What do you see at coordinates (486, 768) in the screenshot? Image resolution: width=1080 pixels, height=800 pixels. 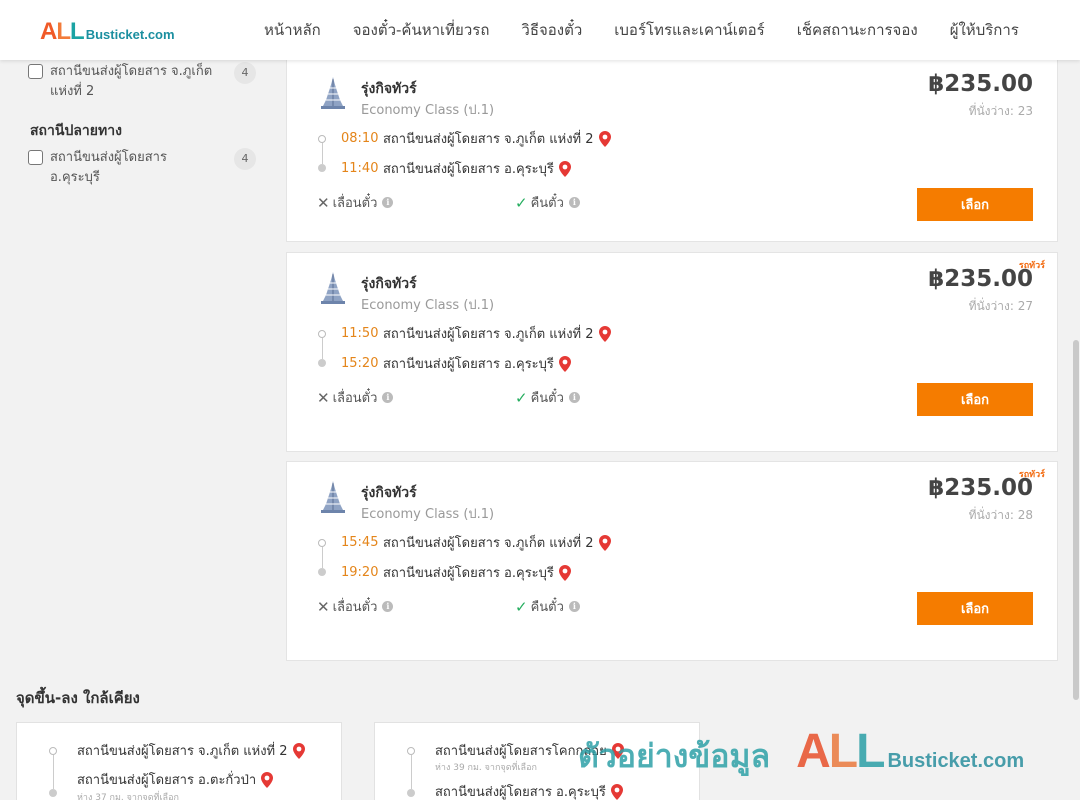 I see `distance-note: ห่าง 39 กม. จากจุดที่เลือก` at bounding box center [486, 768].